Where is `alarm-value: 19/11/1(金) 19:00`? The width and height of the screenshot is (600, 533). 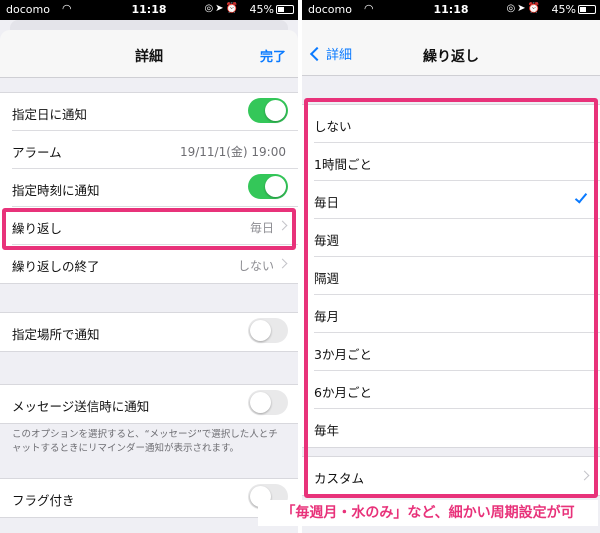
alarm-value: 19/11/1(金) 19:00 is located at coordinates (232, 152).